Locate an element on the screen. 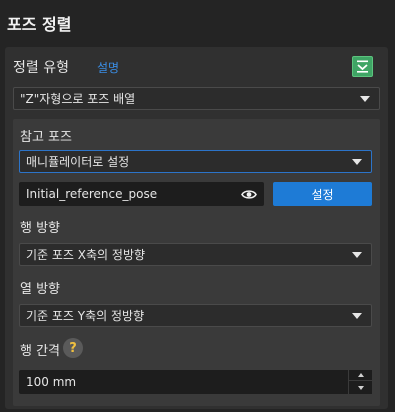  column-direction-value: 기준 포즈 Y축의 정방향 is located at coordinates (85, 316).